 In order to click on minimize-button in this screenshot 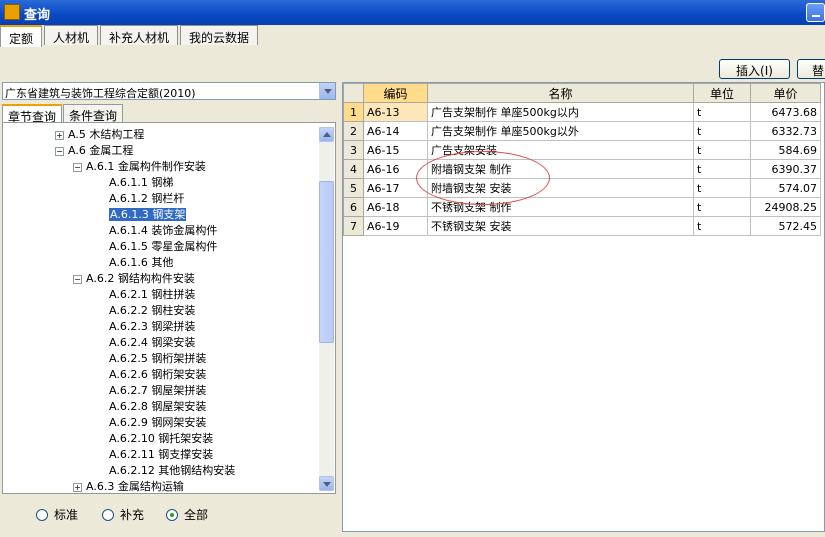, I will do `click(815, 12)`.